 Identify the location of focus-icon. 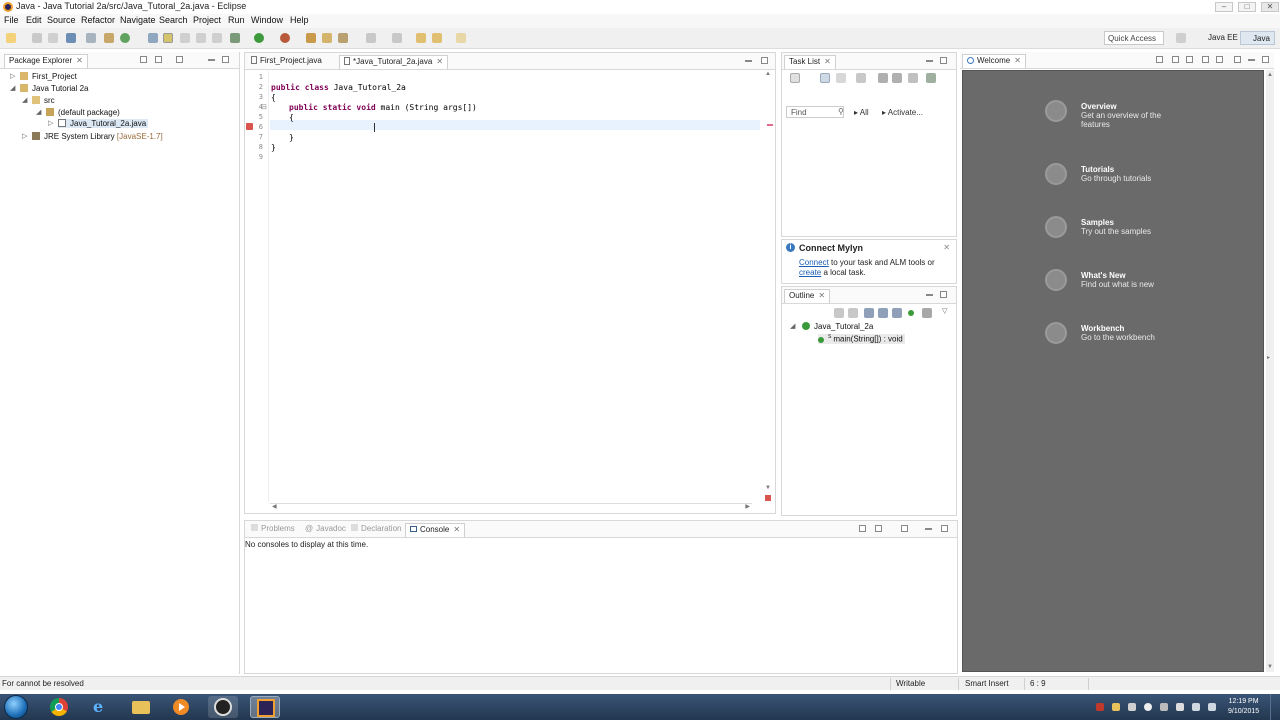
(883, 78).